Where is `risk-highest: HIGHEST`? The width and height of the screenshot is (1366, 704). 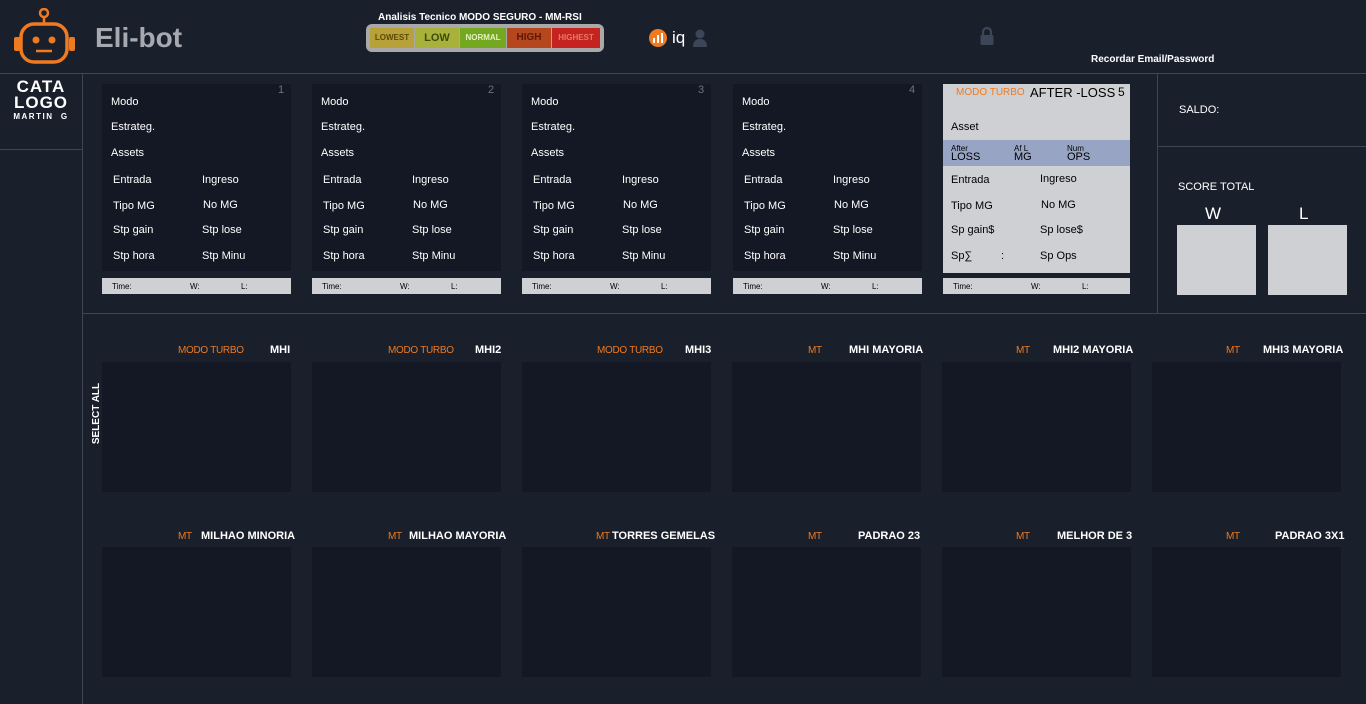
risk-highest: HIGHEST is located at coordinates (576, 38).